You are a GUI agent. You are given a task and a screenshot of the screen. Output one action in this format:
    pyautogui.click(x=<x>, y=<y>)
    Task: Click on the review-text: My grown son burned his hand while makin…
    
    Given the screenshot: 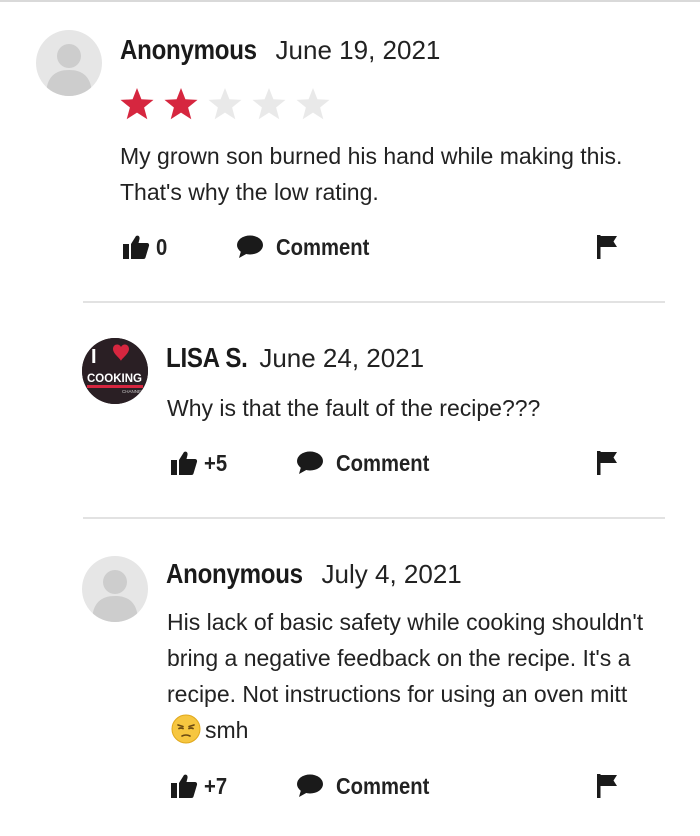 What is the action you would take?
    pyautogui.click(x=371, y=174)
    